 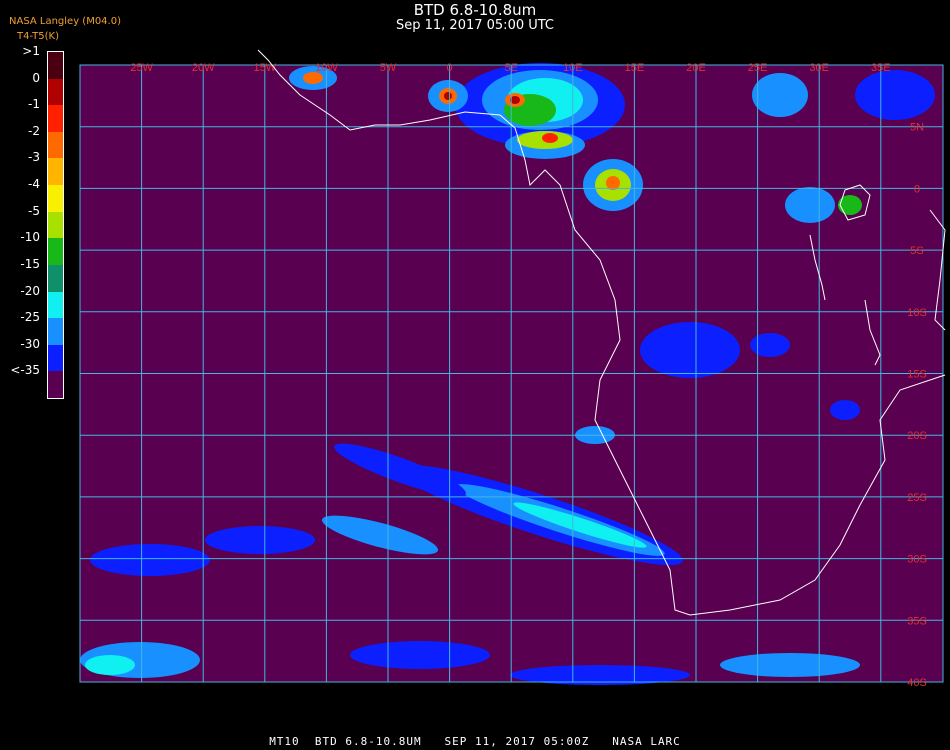 What do you see at coordinates (917, 128) in the screenshot?
I see `grid-label: 5N` at bounding box center [917, 128].